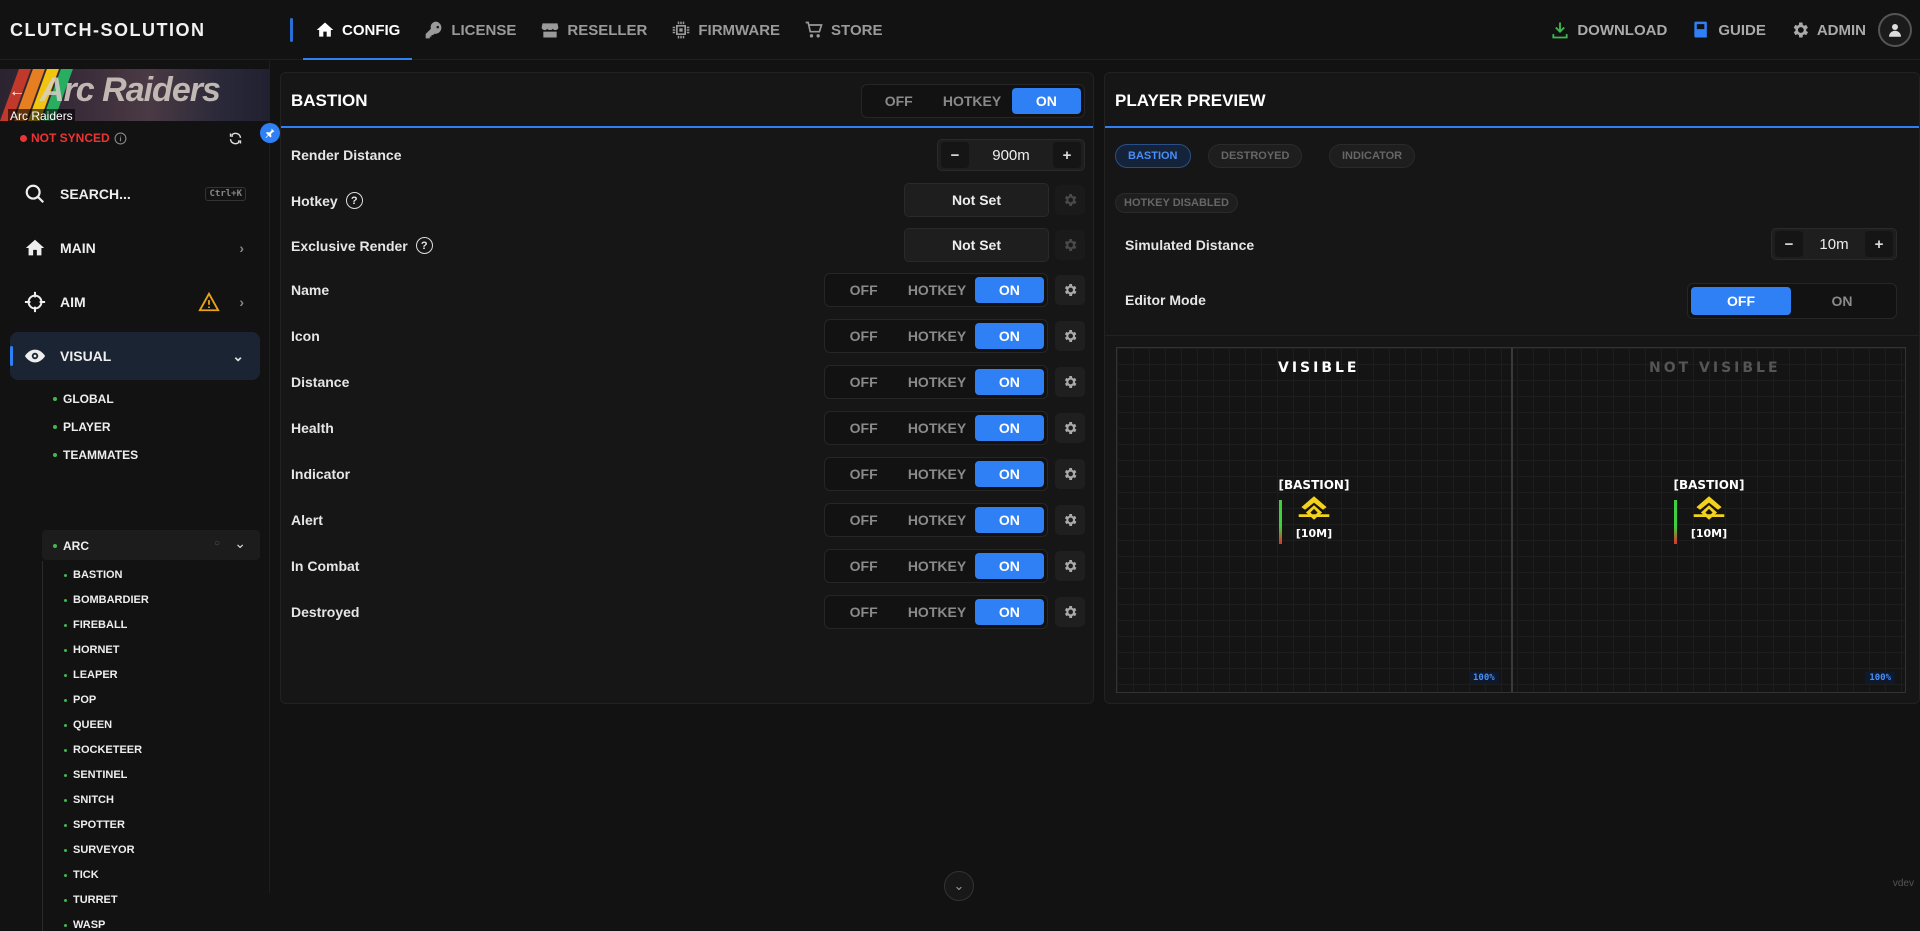 The width and height of the screenshot is (1920, 931). I want to click on sidebar-leaf-snitch: SNITCH, so click(89, 800).